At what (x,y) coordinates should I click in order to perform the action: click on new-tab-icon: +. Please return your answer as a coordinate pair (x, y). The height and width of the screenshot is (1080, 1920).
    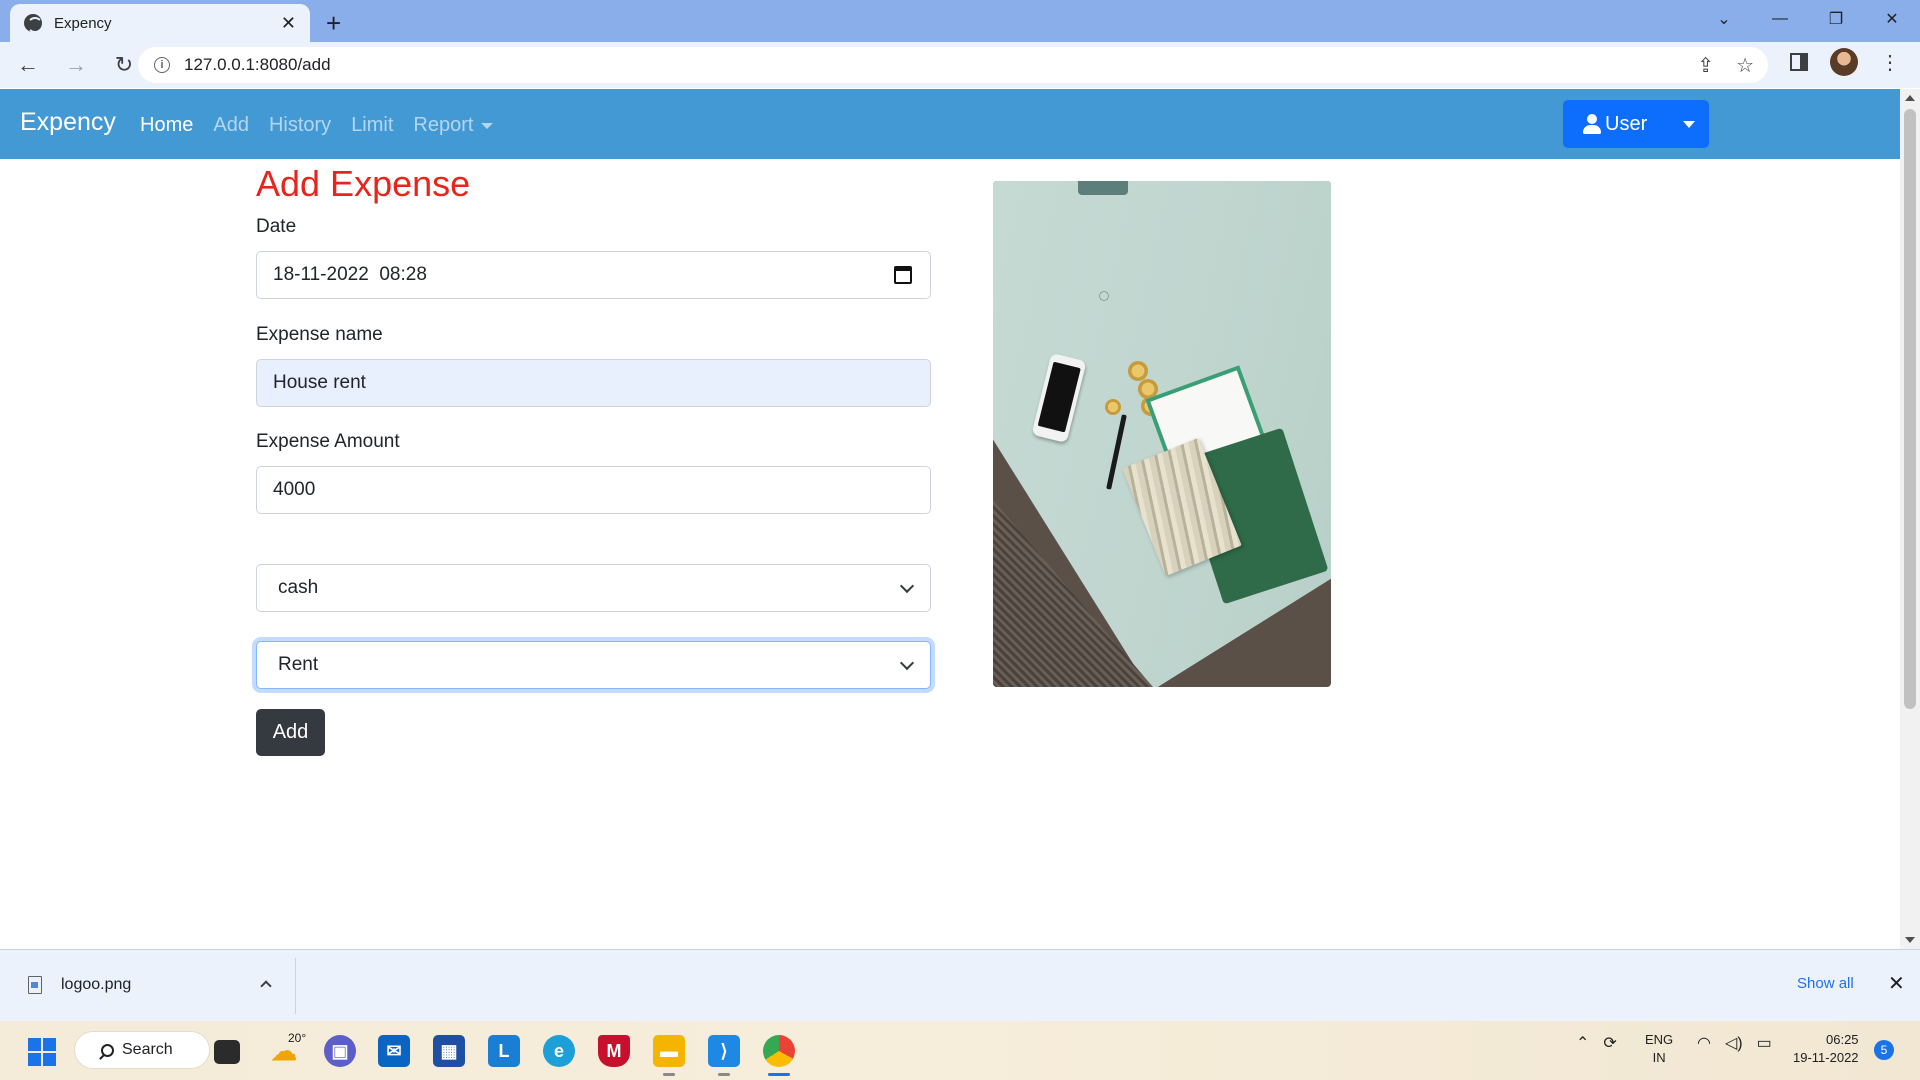
    Looking at the image, I should click on (333, 23).